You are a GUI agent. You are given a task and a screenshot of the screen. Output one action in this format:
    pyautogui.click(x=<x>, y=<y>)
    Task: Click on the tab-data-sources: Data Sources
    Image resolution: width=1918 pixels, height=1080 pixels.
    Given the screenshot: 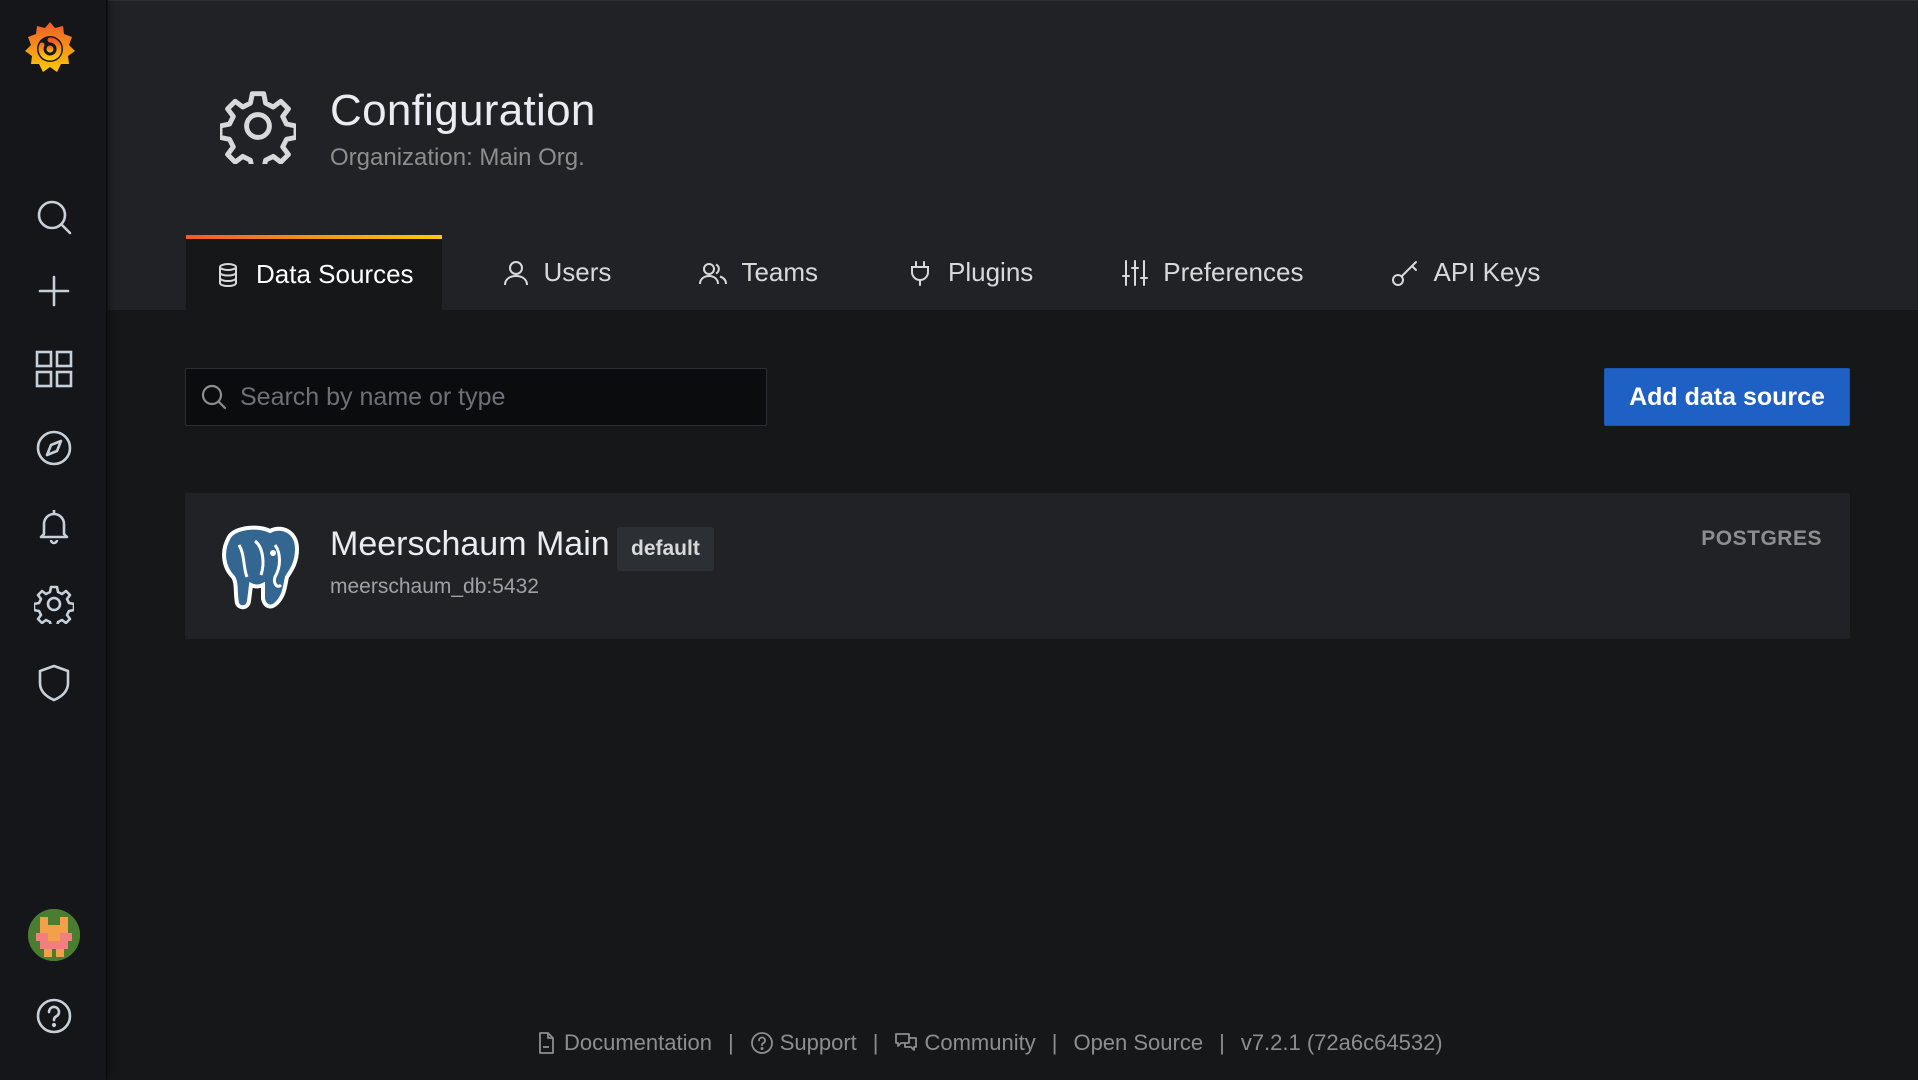 What is the action you would take?
    pyautogui.click(x=314, y=272)
    